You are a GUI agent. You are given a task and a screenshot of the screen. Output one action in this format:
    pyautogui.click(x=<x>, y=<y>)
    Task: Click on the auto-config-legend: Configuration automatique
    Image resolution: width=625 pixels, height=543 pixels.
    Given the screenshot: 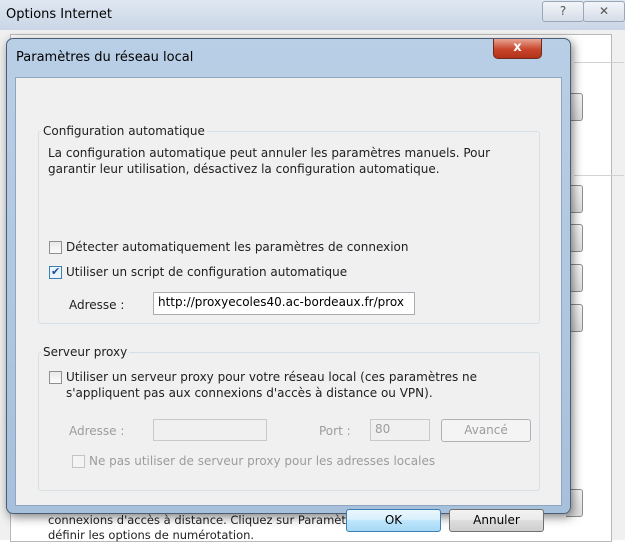 What is the action you would take?
    pyautogui.click(x=124, y=131)
    